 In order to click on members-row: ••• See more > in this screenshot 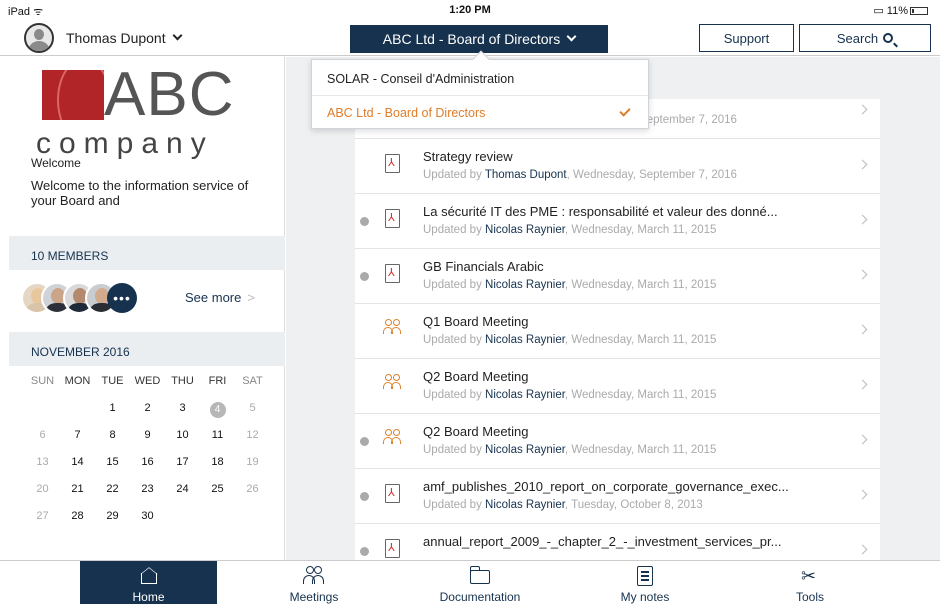, I will do `click(153, 299)`.